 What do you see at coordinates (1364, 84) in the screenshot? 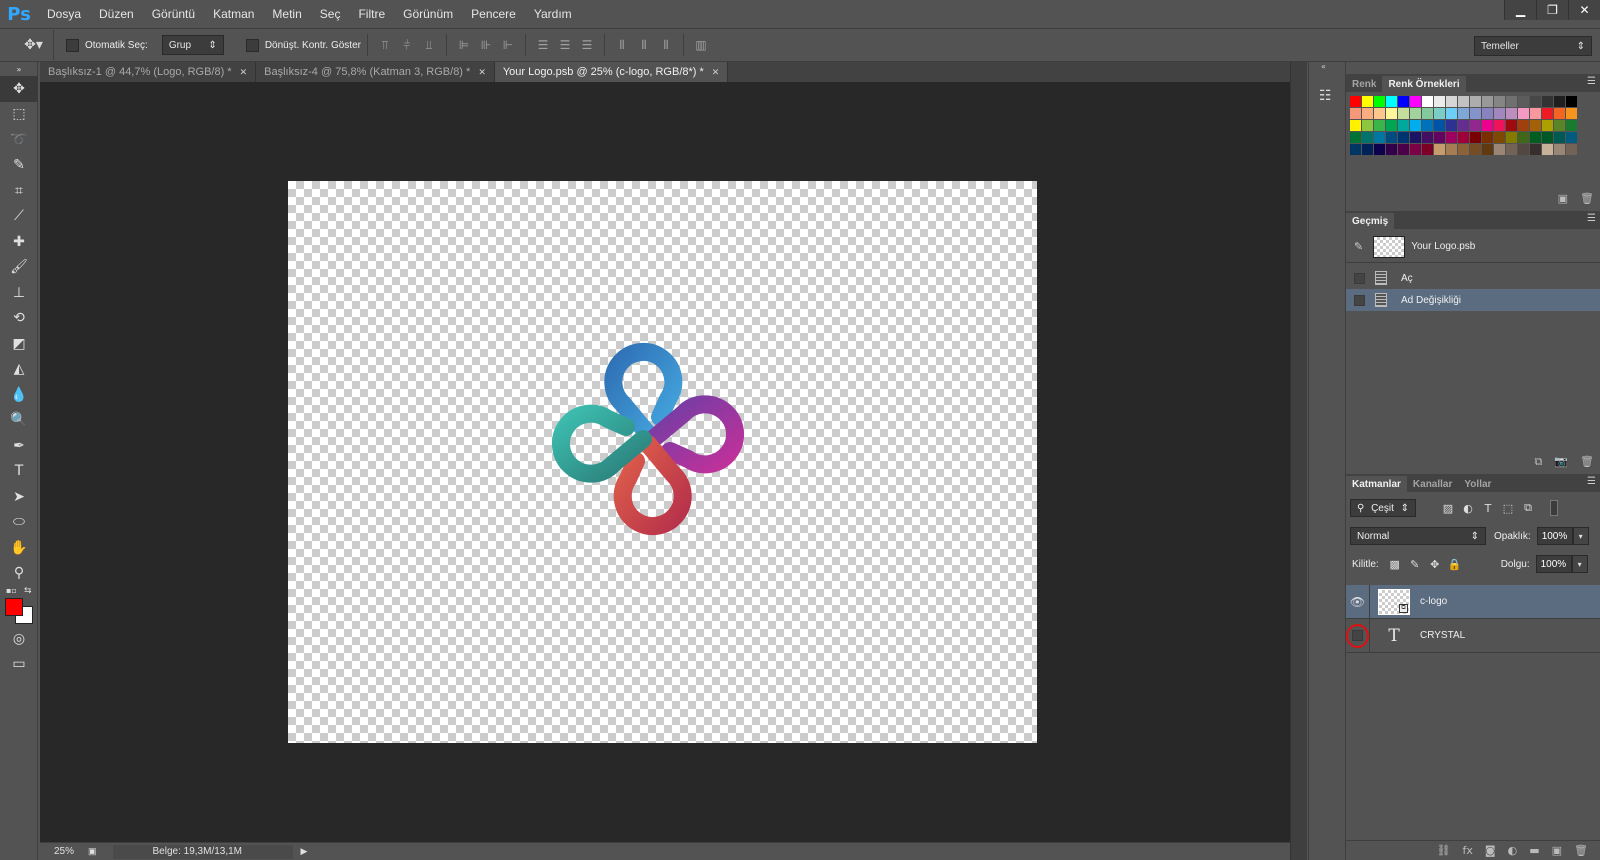
I see `tab-color: Renk` at bounding box center [1364, 84].